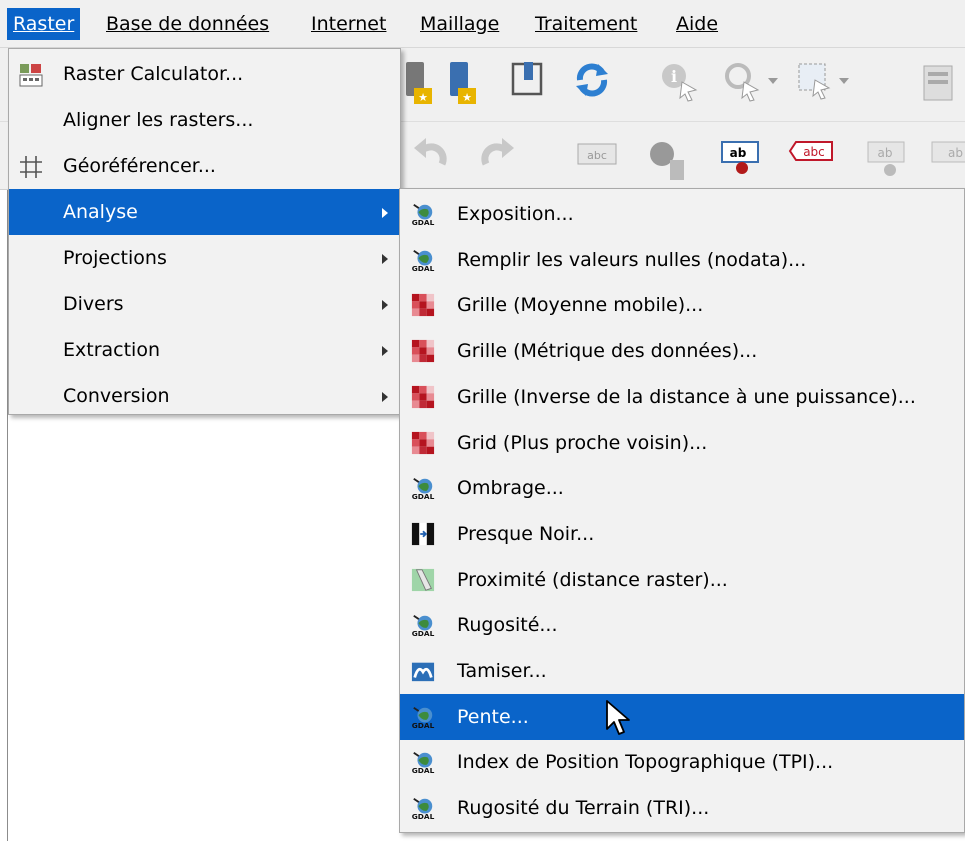  I want to click on projections-item: Projections, so click(204, 258).